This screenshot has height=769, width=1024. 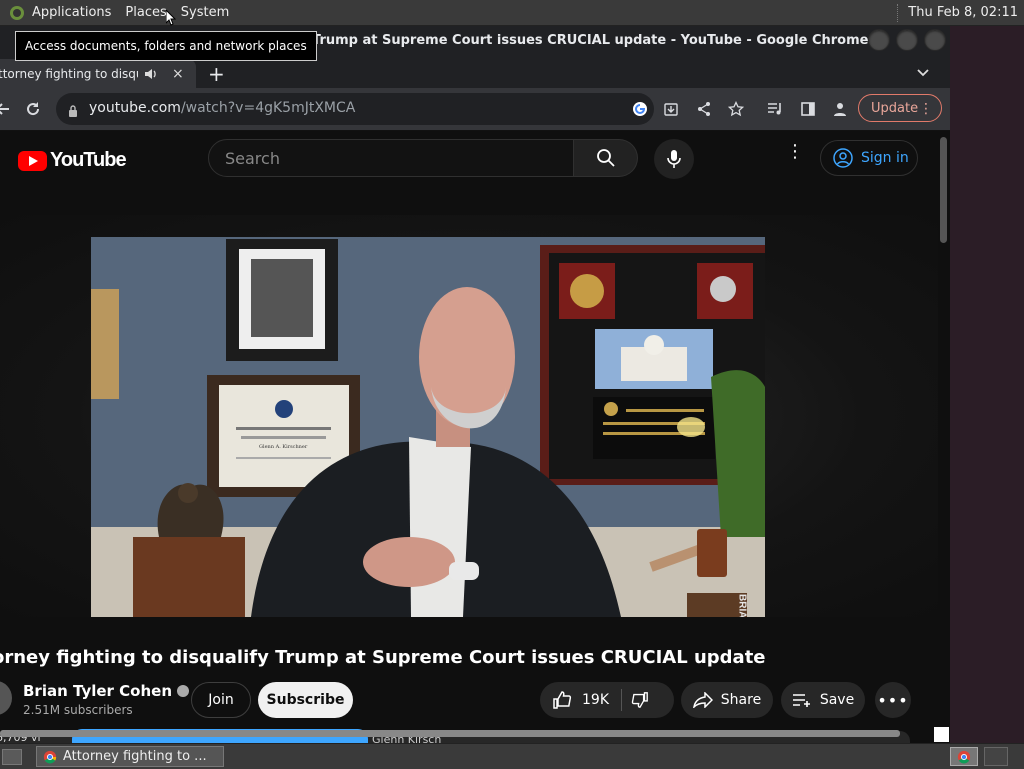 What do you see at coordinates (941, 734) in the screenshot?
I see `scrollbar-corner` at bounding box center [941, 734].